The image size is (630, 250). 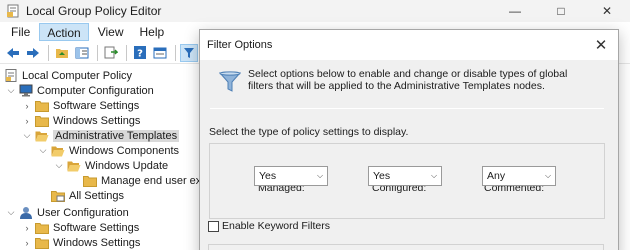 I want to click on tree-item-manage-end-user: Manage end user expe, so click(x=147, y=180).